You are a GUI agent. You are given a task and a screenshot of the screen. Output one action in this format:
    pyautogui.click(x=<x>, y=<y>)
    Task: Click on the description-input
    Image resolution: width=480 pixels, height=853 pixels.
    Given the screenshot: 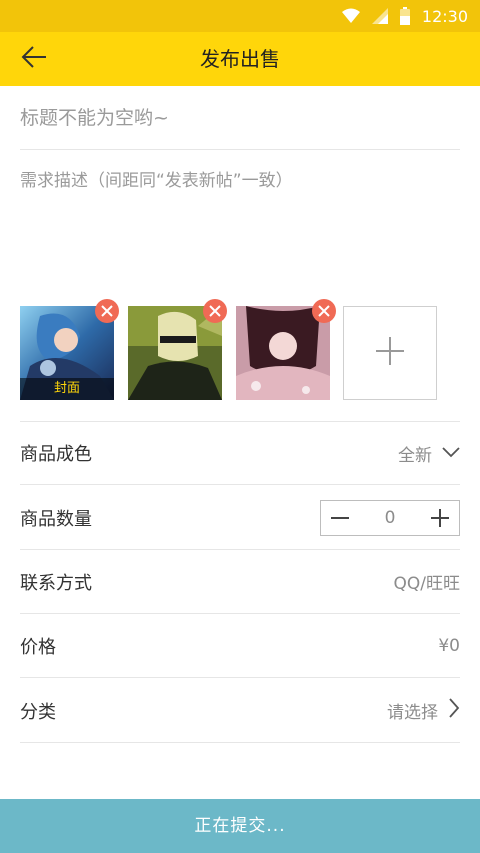 What is the action you would take?
    pyautogui.click(x=240, y=226)
    